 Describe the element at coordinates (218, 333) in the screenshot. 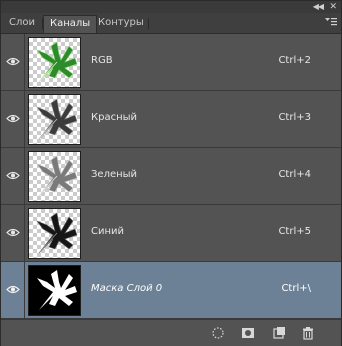

I see `load-selection-icon` at that location.